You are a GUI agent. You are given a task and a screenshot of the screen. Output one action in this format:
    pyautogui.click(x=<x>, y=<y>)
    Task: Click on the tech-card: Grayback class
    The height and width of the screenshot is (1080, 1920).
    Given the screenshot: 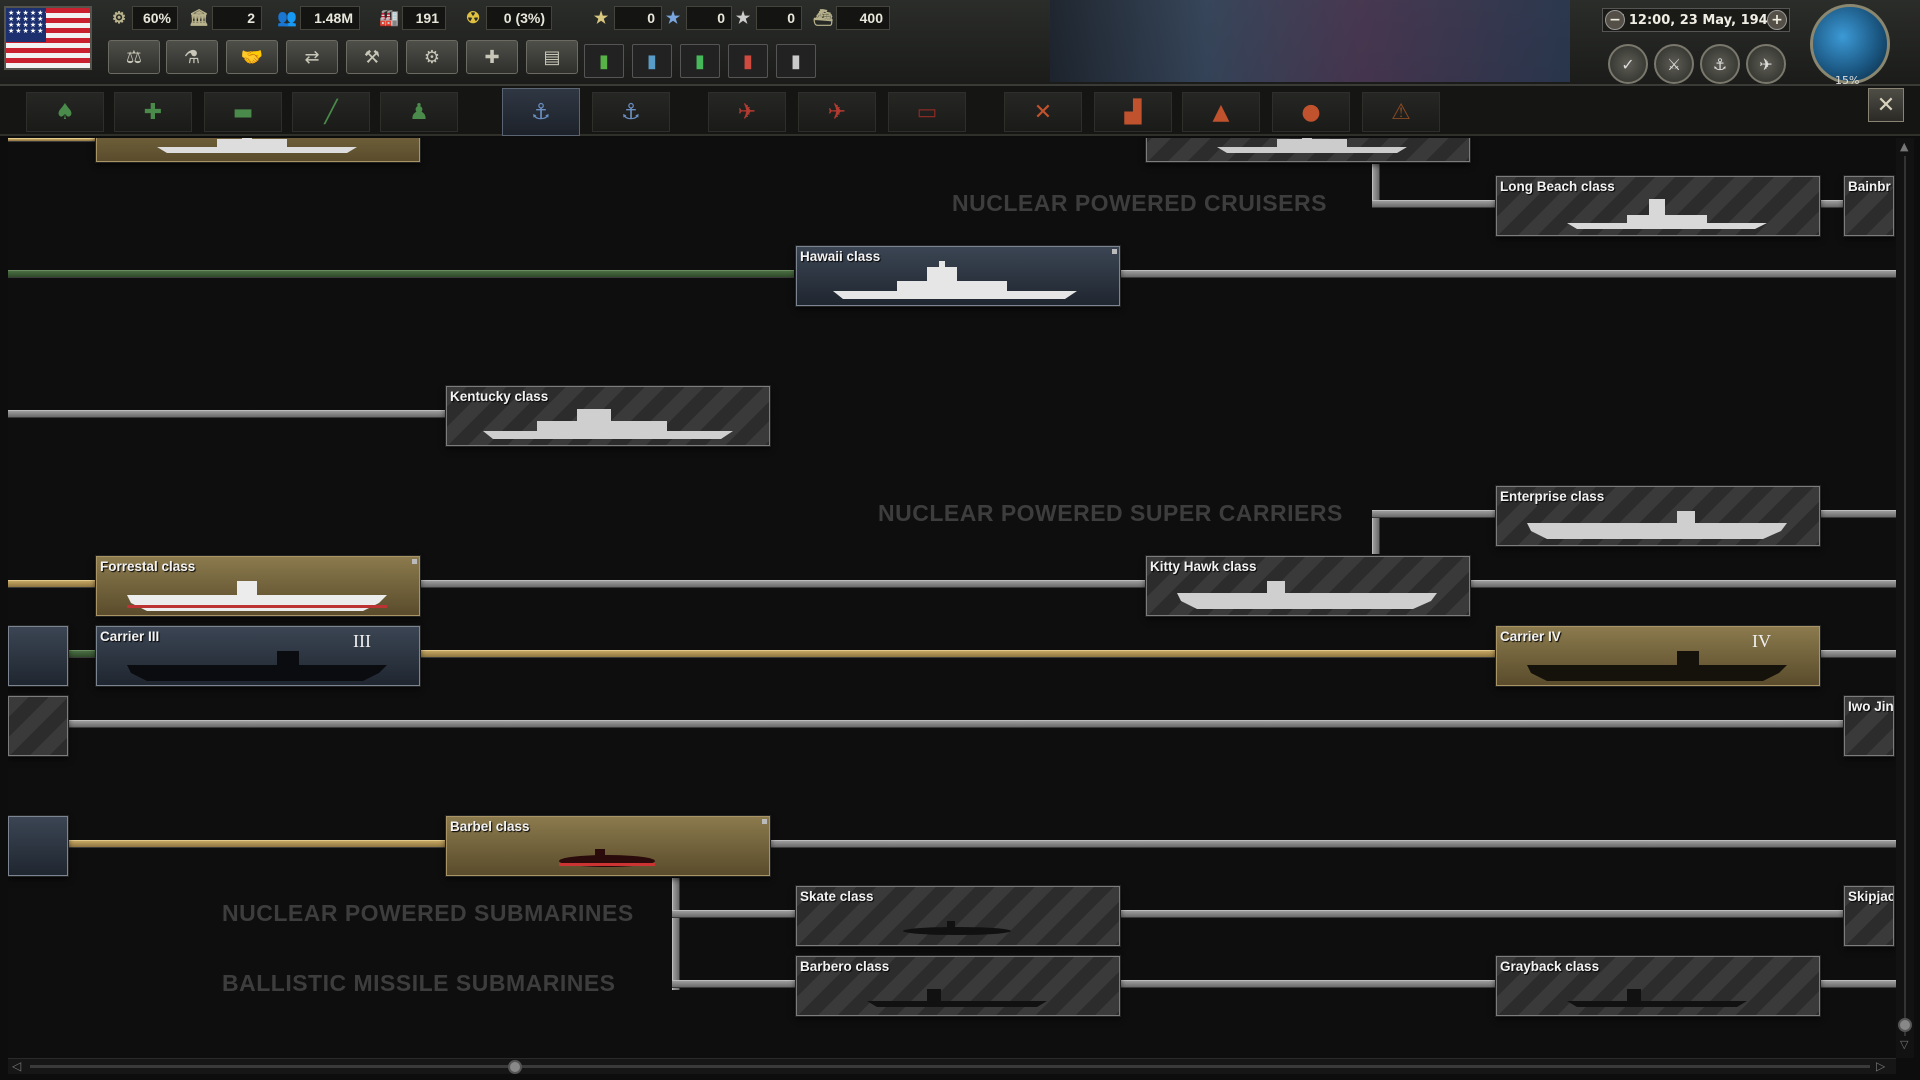 What is the action you would take?
    pyautogui.click(x=1658, y=986)
    